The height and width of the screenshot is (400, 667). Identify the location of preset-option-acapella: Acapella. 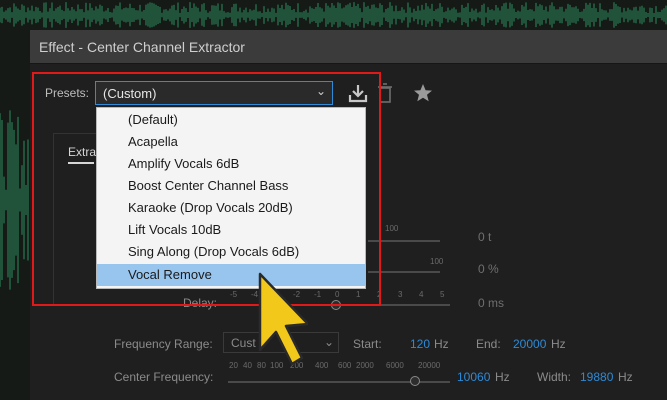
(231, 142).